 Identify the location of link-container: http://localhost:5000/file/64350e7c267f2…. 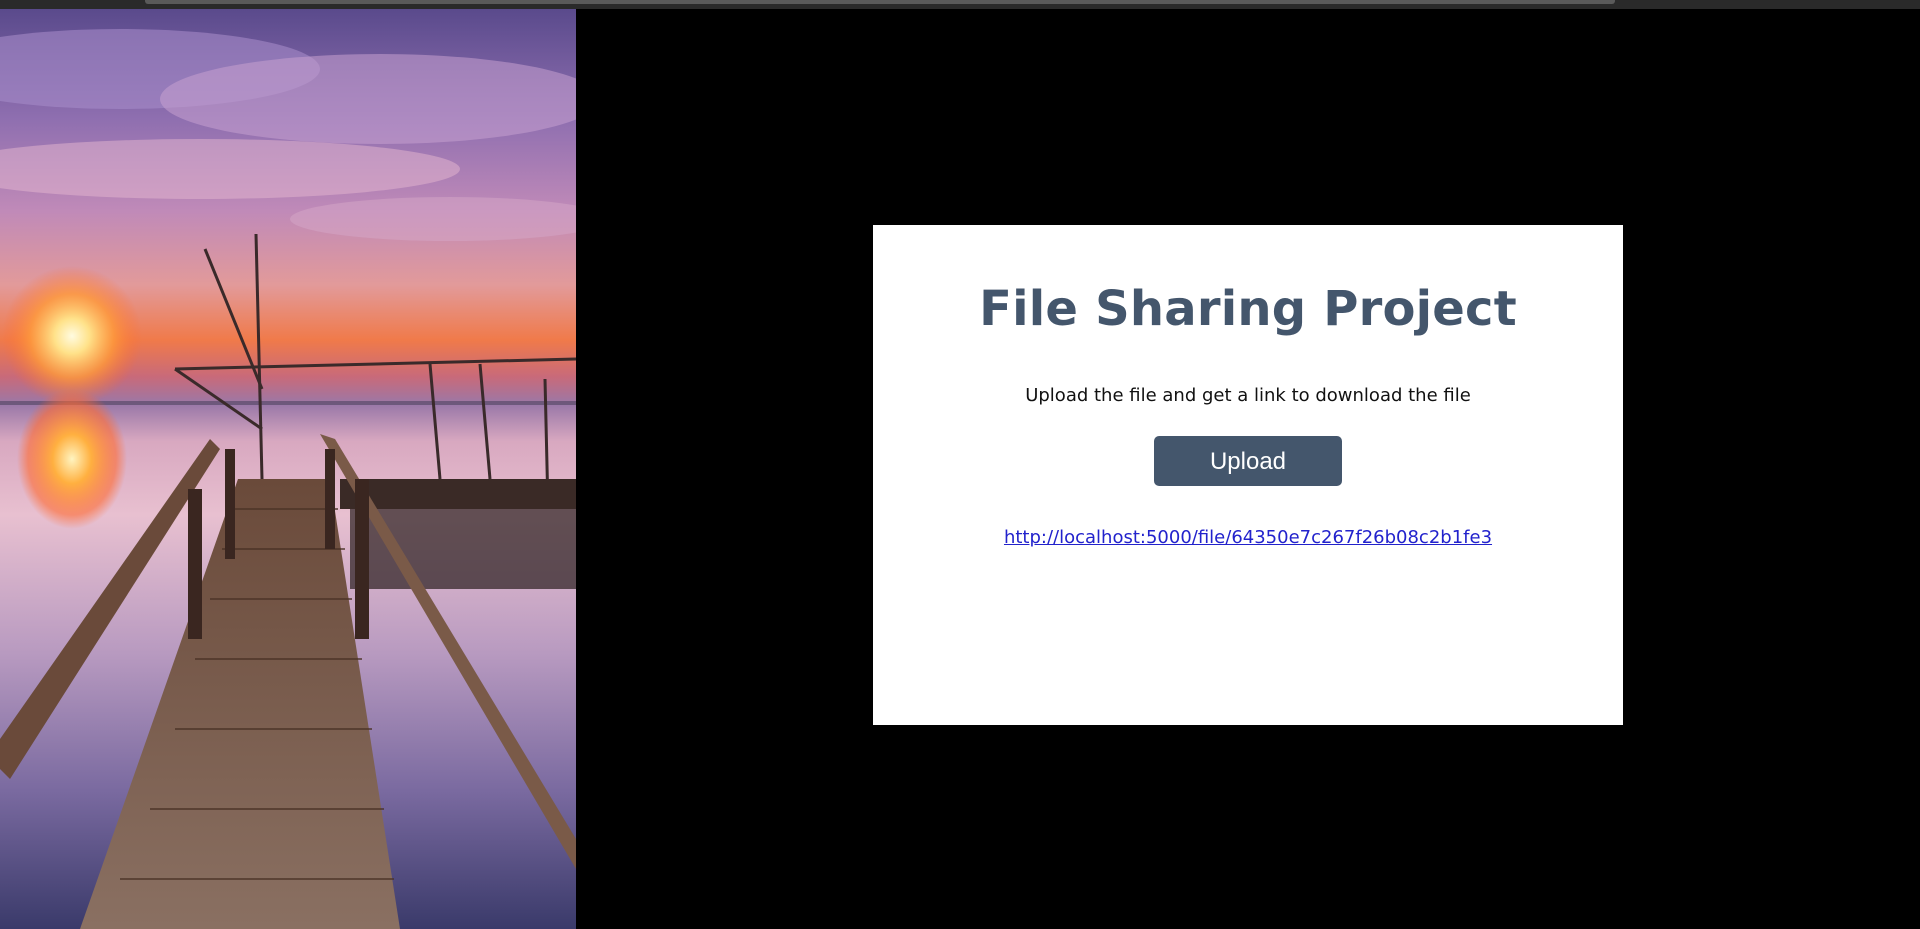
(1248, 537).